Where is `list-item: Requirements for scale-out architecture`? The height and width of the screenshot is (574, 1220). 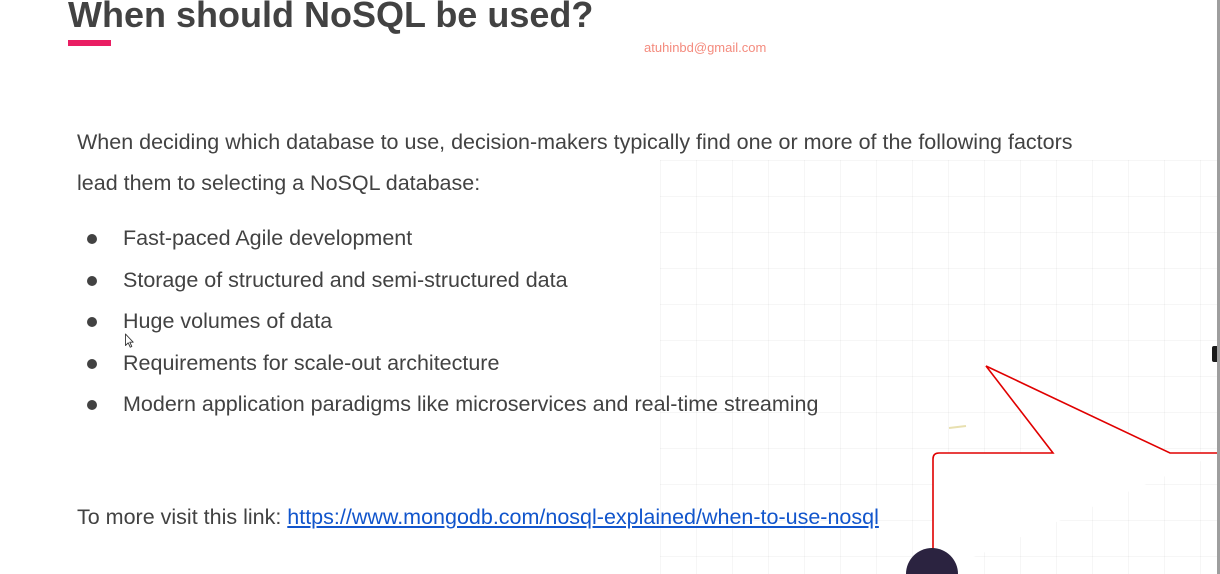
list-item: Requirements for scale-out architecture is located at coordinates (448, 364).